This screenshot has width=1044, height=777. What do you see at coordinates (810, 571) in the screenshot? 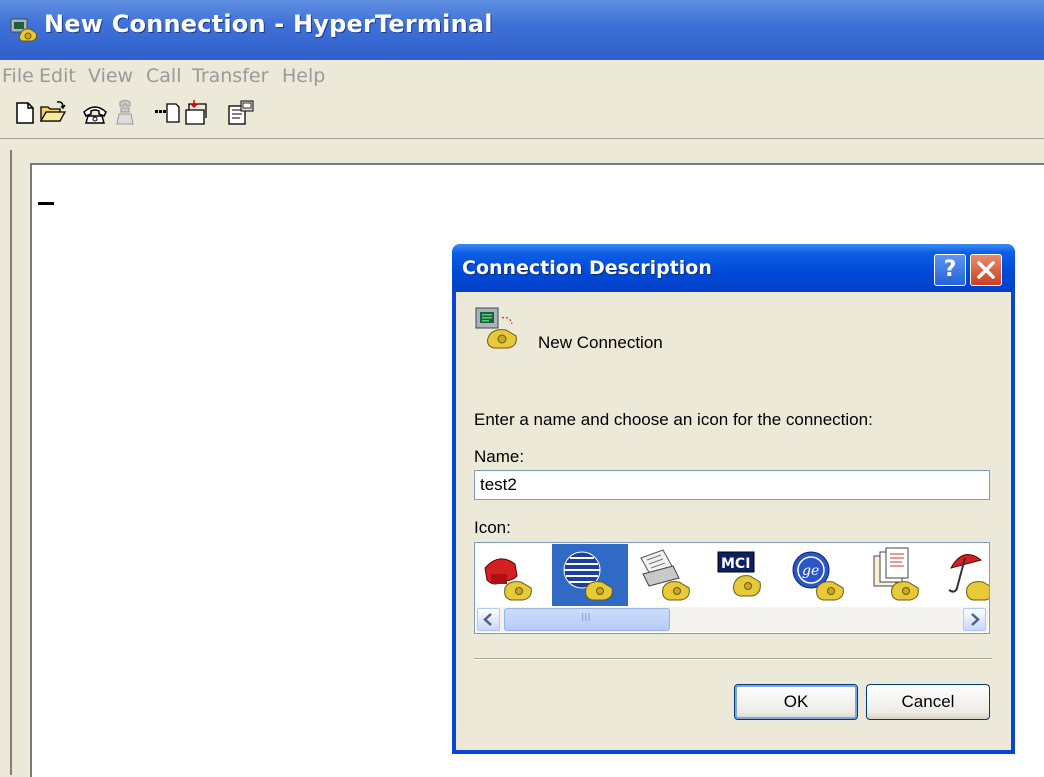
I see `svg-text: ge` at bounding box center [810, 571].